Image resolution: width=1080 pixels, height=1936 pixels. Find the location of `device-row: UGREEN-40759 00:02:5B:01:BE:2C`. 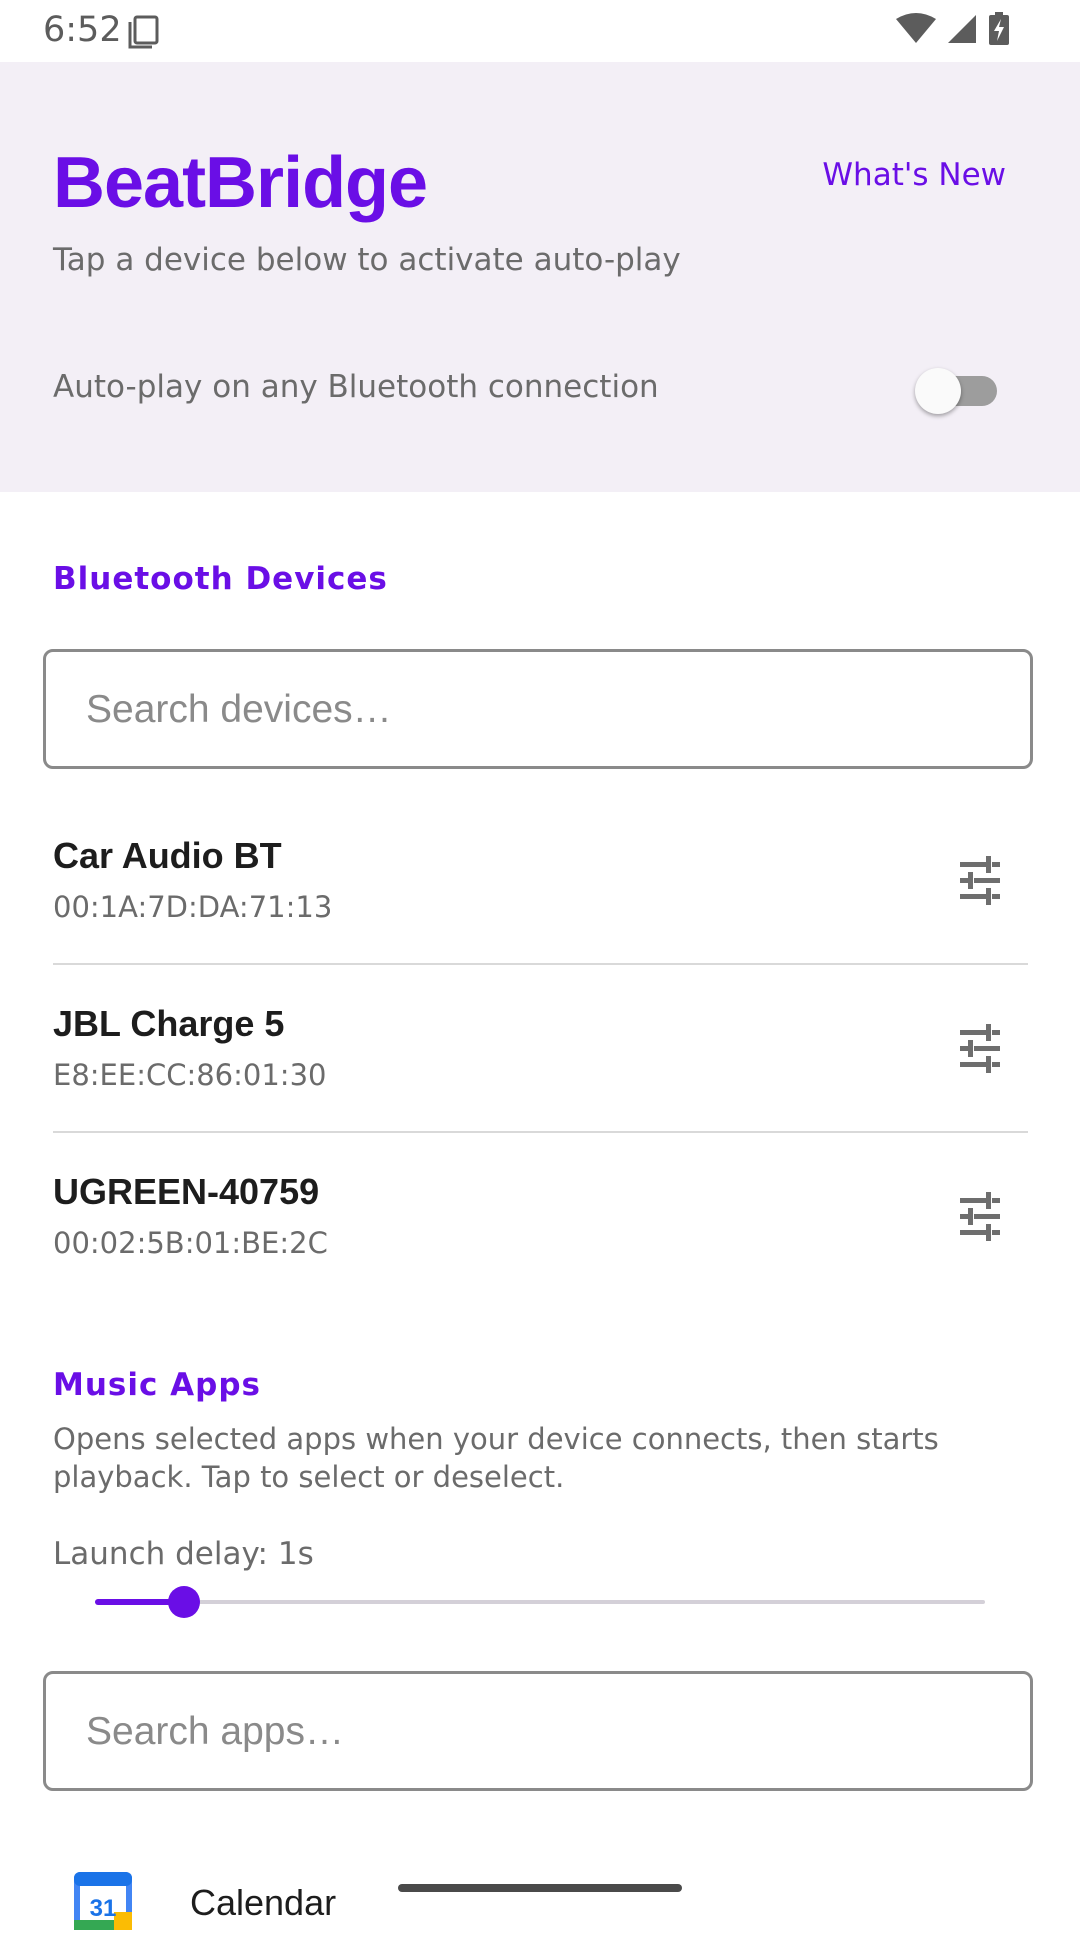

device-row: UGREEN-40759 00:02:5B:01:BE:2C is located at coordinates (540, 1228).